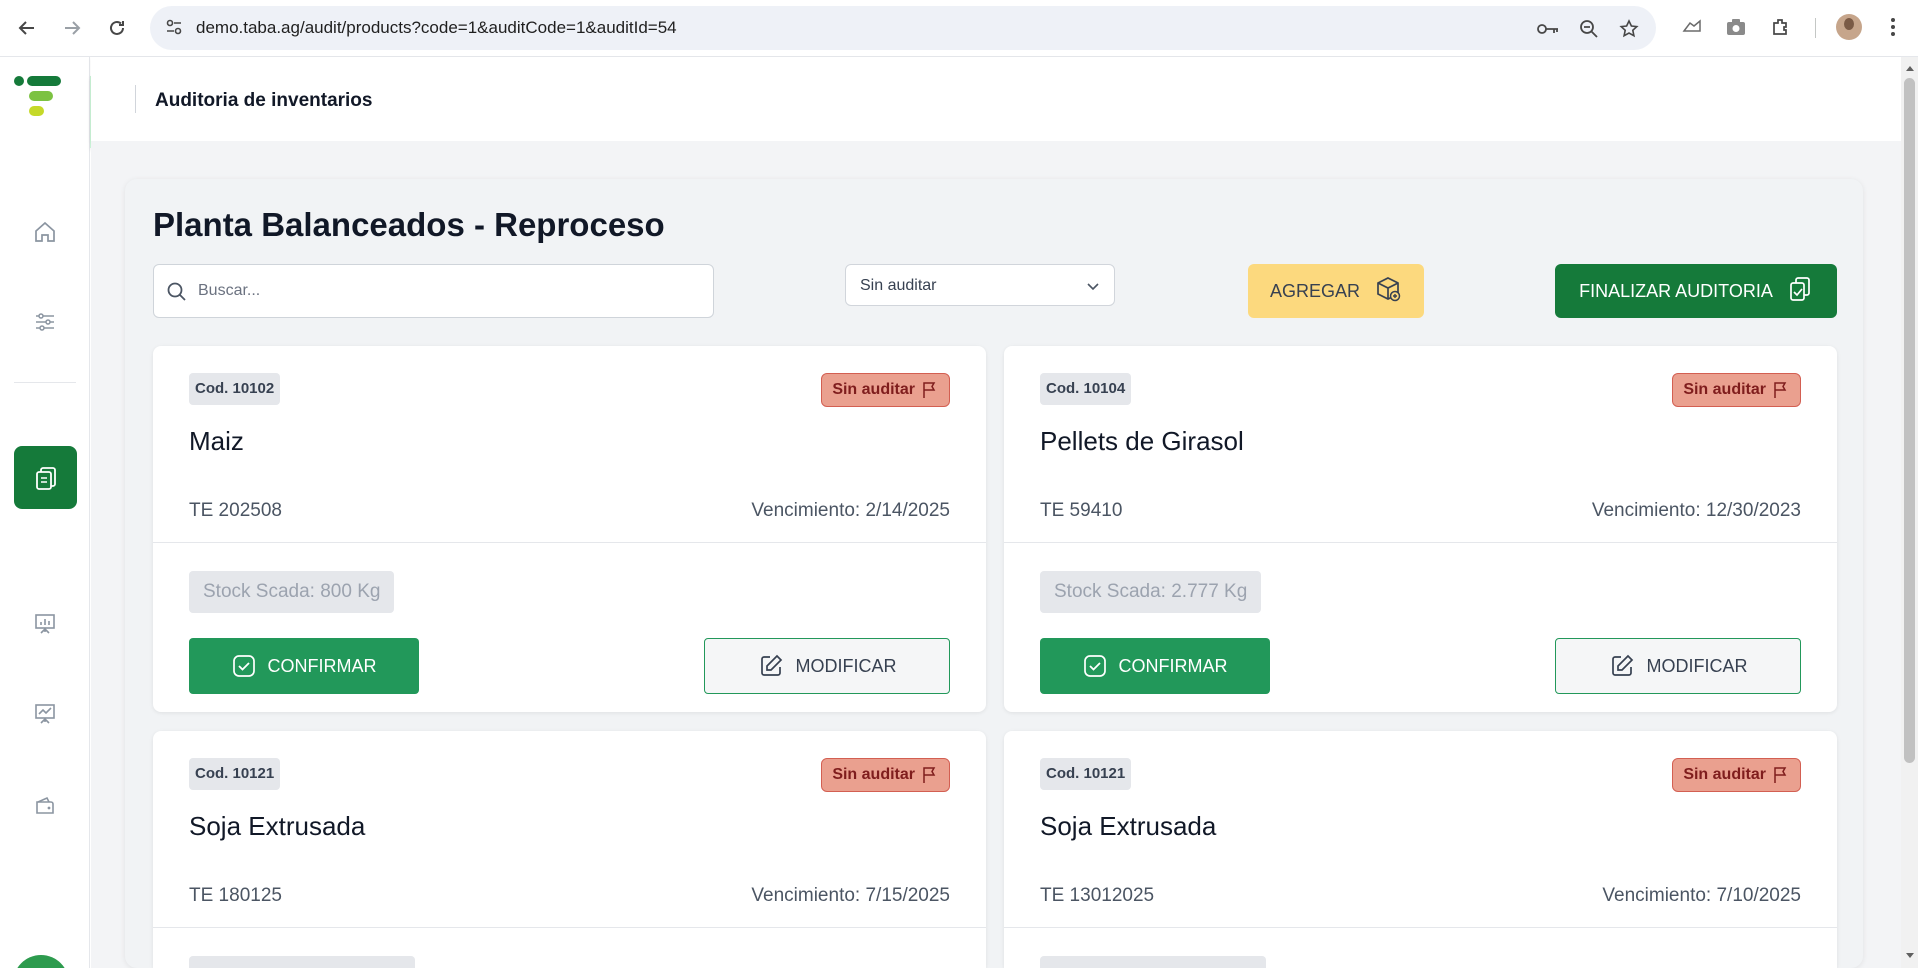 The image size is (1918, 968). What do you see at coordinates (27, 28) in the screenshot?
I see `back-arrow-icon` at bounding box center [27, 28].